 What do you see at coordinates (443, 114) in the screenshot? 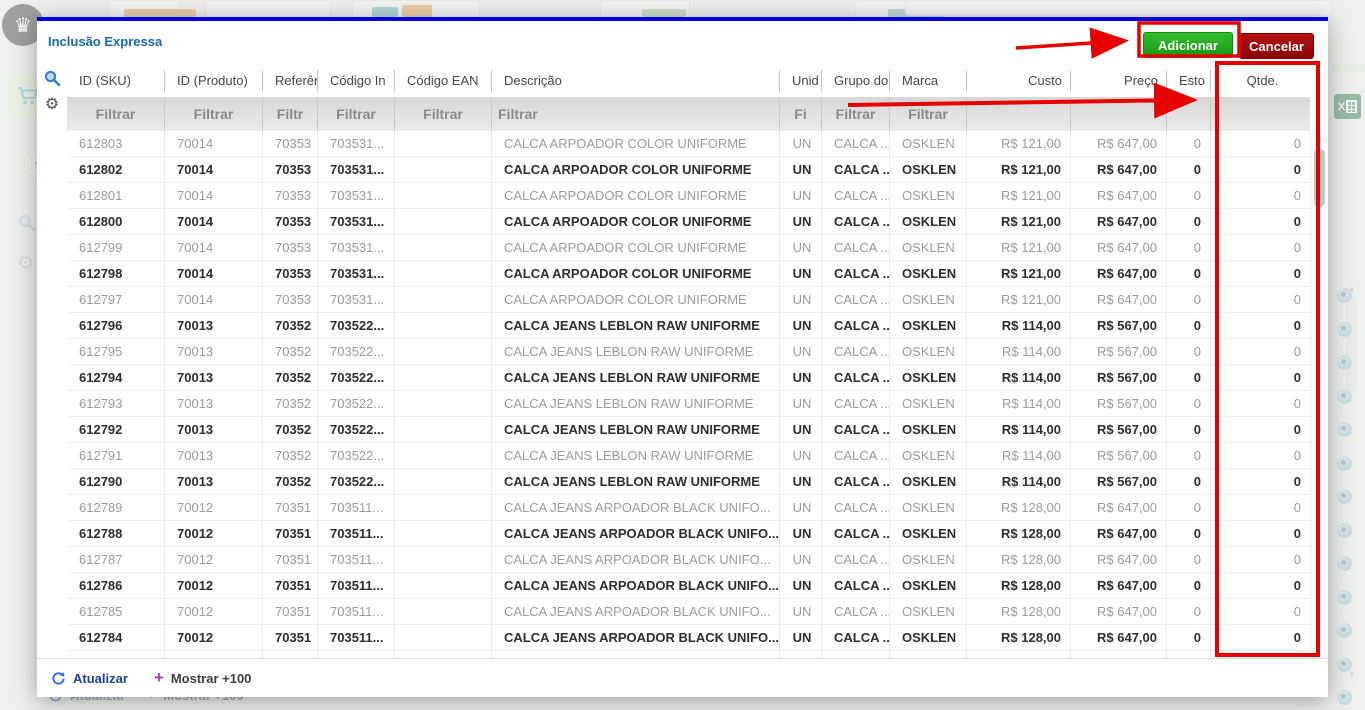
I see `filter-input-codigo_ean: Filtrar` at bounding box center [443, 114].